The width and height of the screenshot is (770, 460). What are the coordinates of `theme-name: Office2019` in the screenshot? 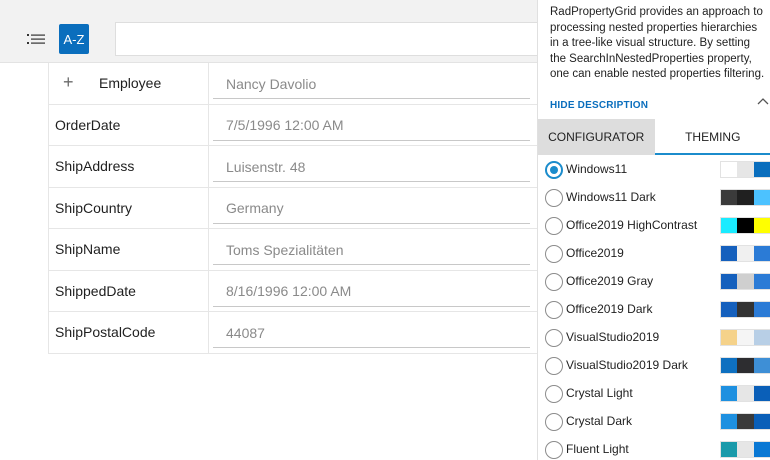 It's located at (595, 253).